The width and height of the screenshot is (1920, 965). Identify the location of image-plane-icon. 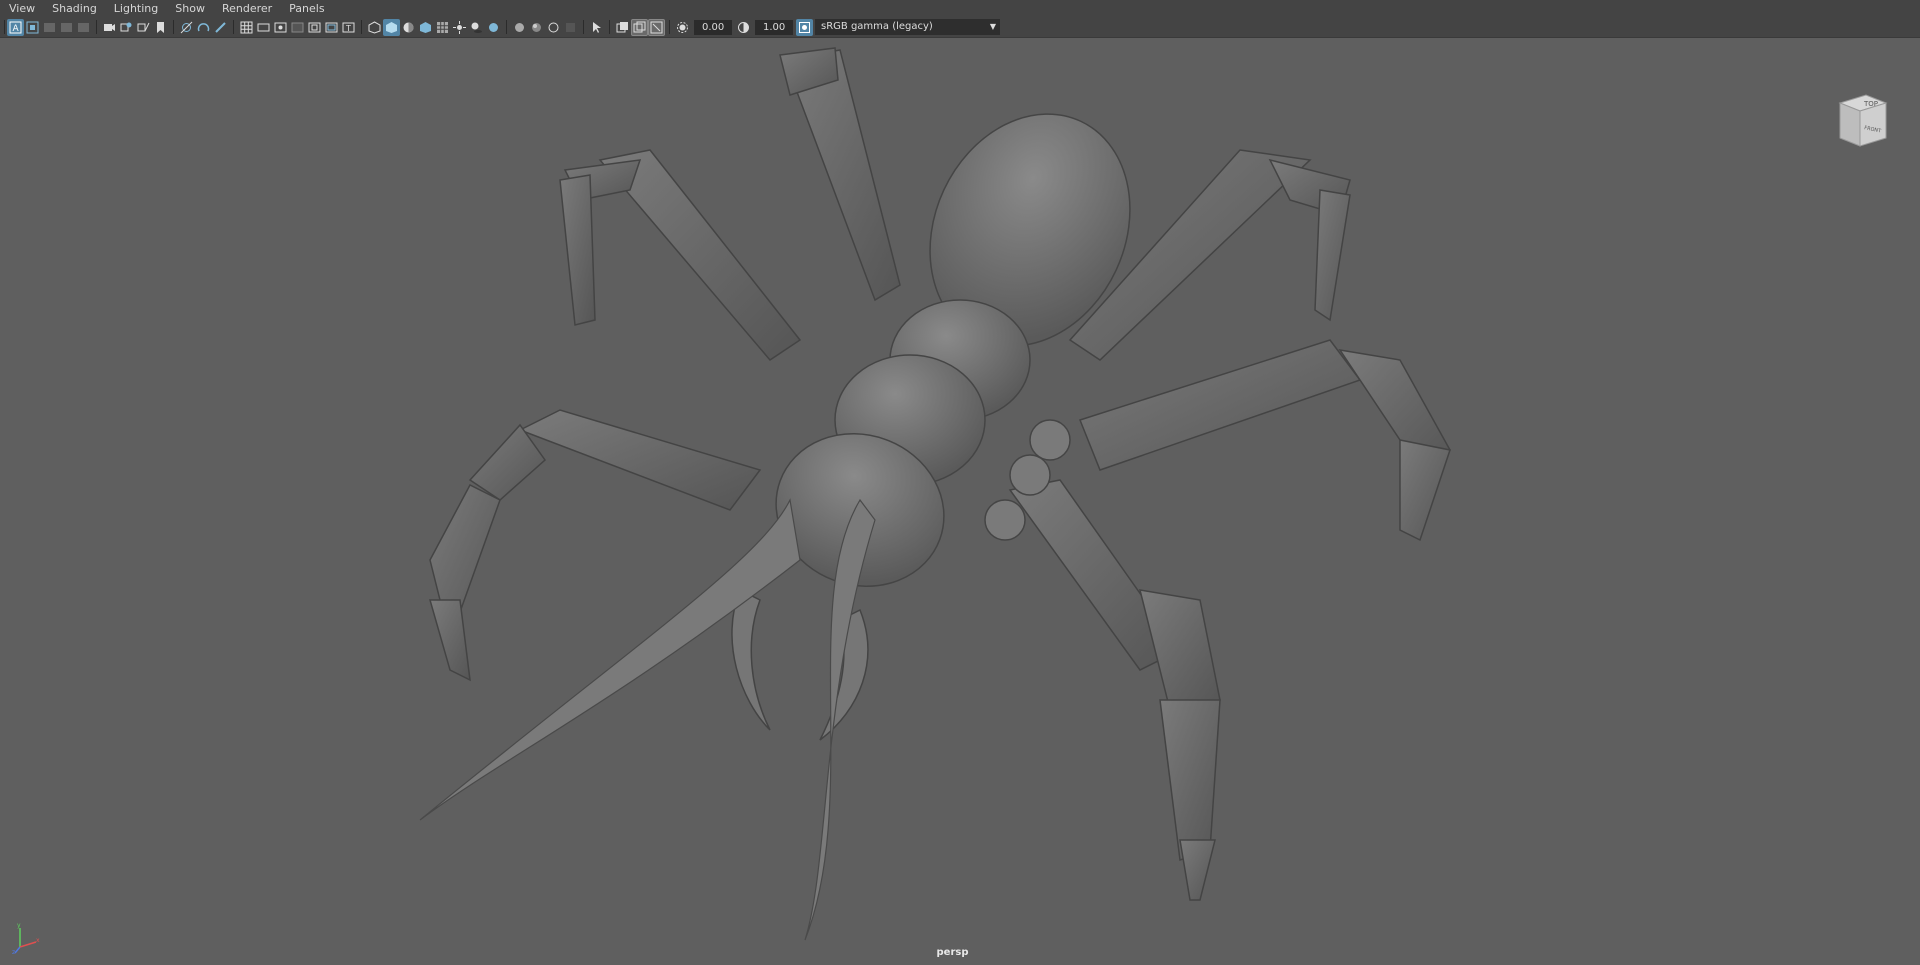
(83, 27).